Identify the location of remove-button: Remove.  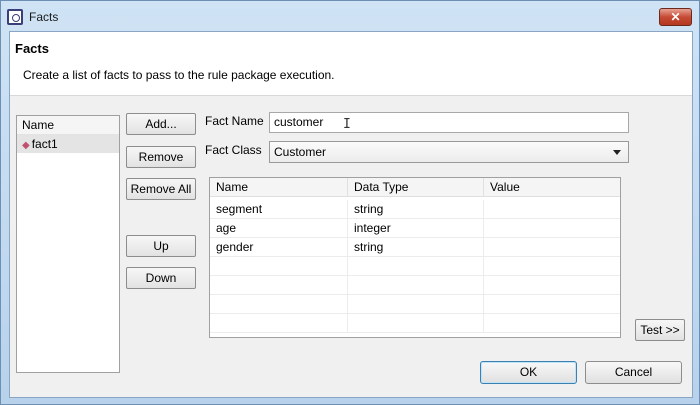
(161, 157).